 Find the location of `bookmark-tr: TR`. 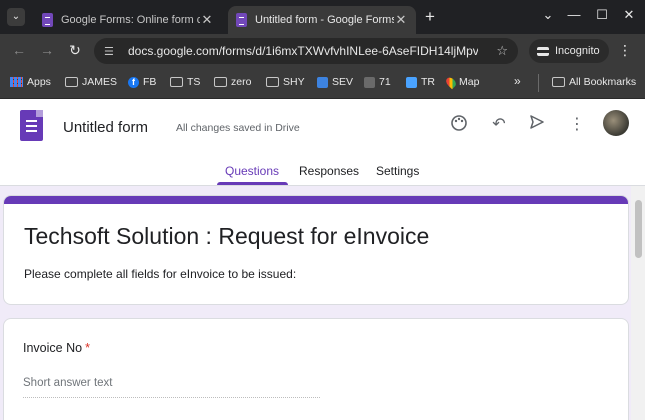

bookmark-tr: TR is located at coordinates (420, 82).